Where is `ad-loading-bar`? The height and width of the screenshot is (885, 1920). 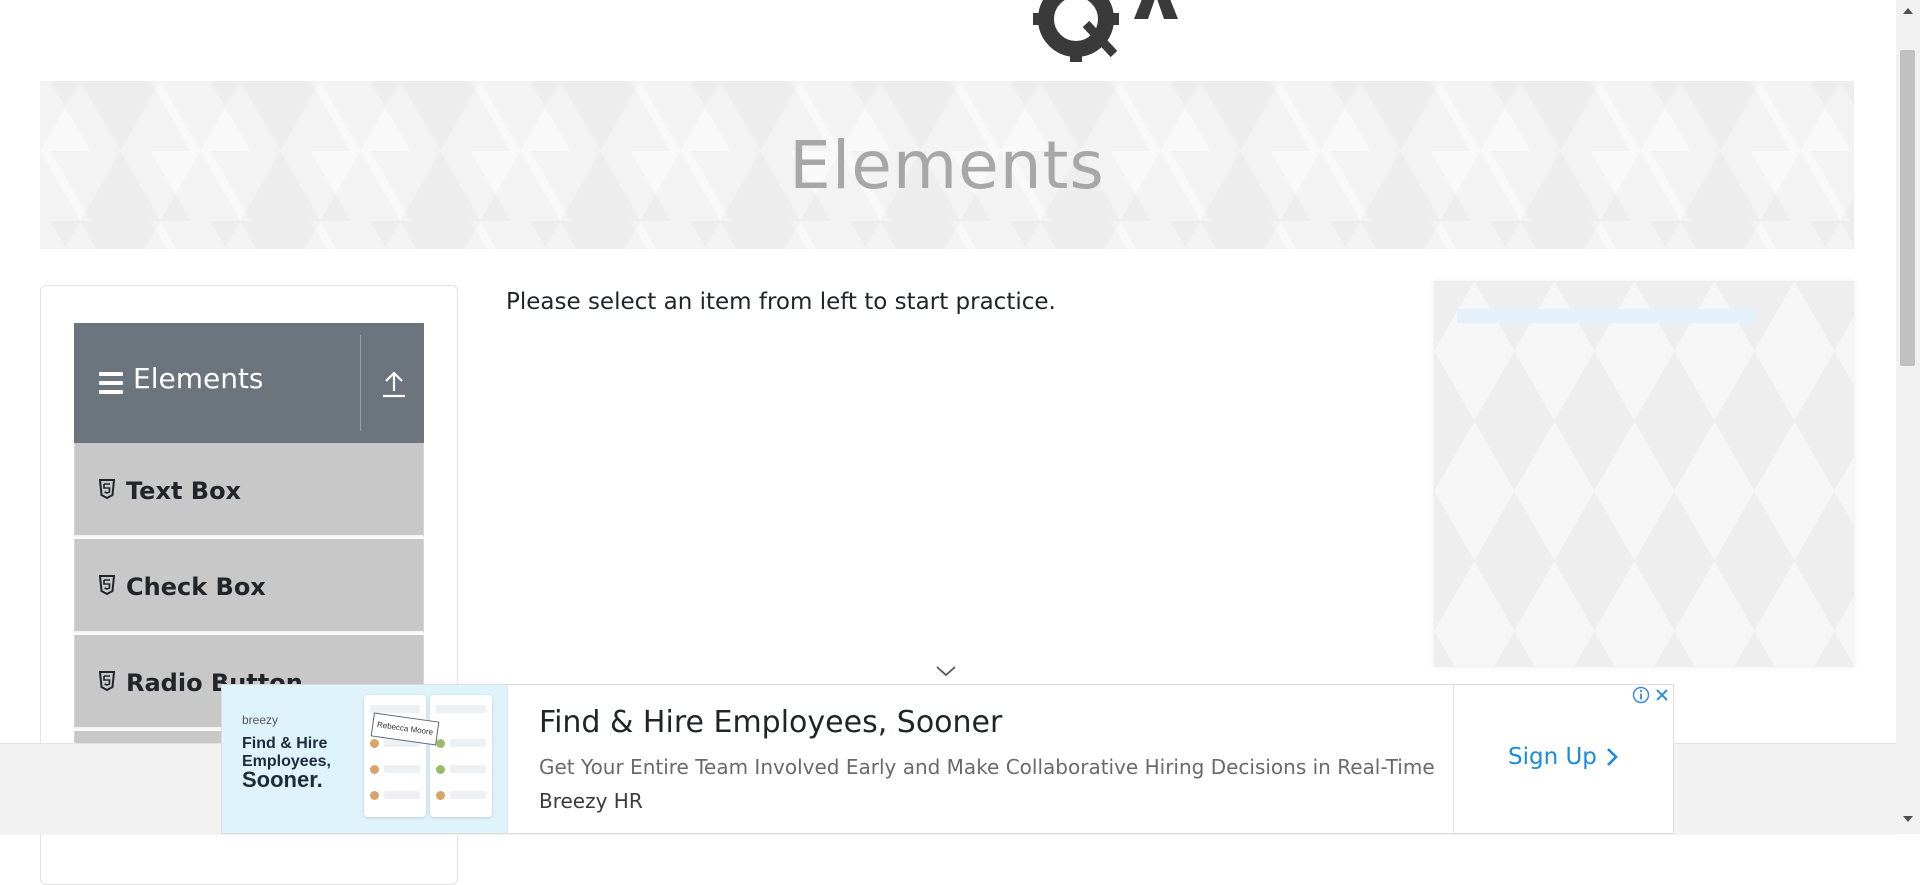 ad-loading-bar is located at coordinates (1607, 316).